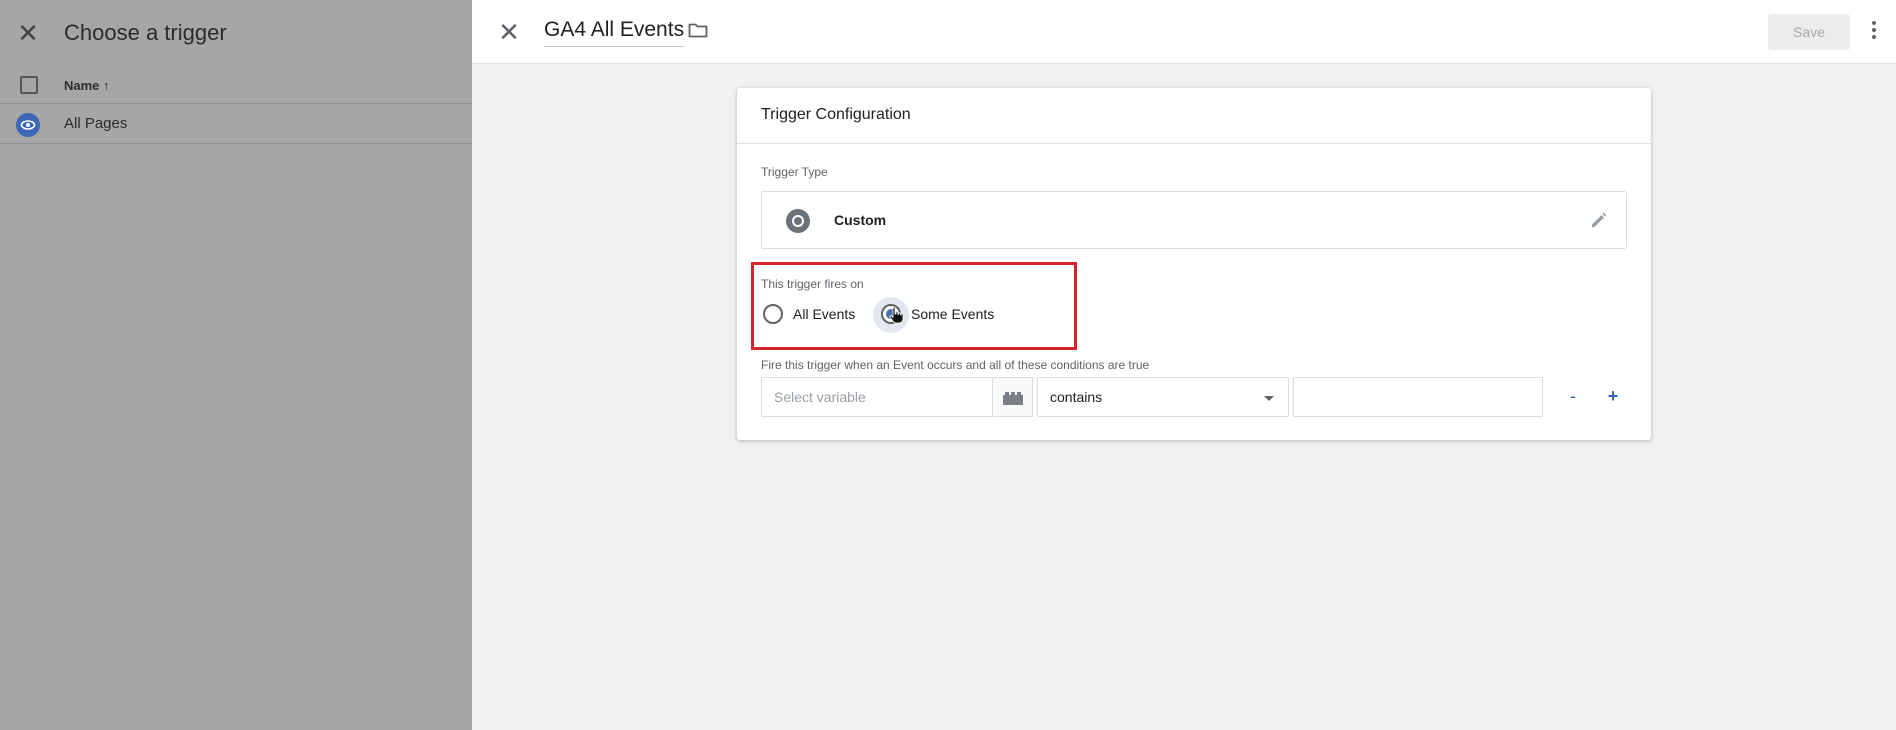  What do you see at coordinates (1874, 32) in the screenshot?
I see `more-options-icon` at bounding box center [1874, 32].